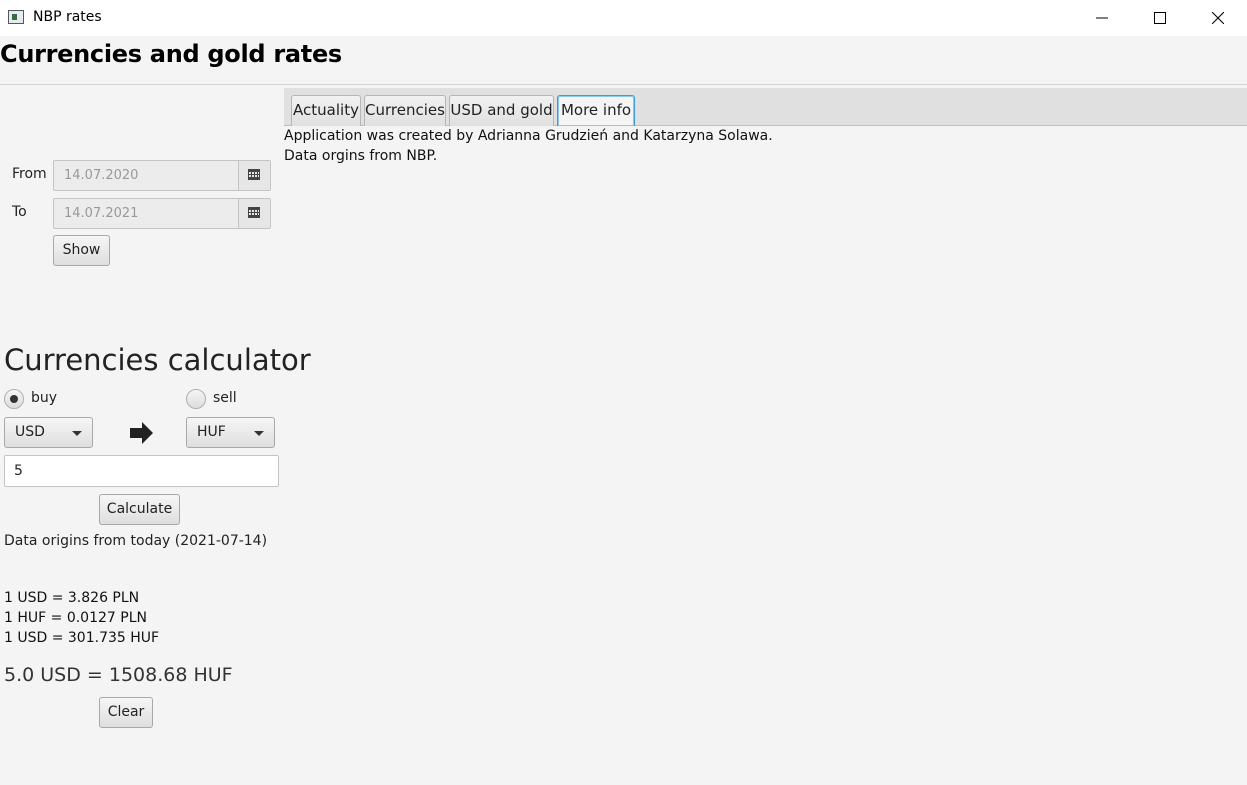 The width and height of the screenshot is (1247, 785). Describe the element at coordinates (501, 110) in the screenshot. I see `tab-usd-and-gold: USD and gold` at that location.